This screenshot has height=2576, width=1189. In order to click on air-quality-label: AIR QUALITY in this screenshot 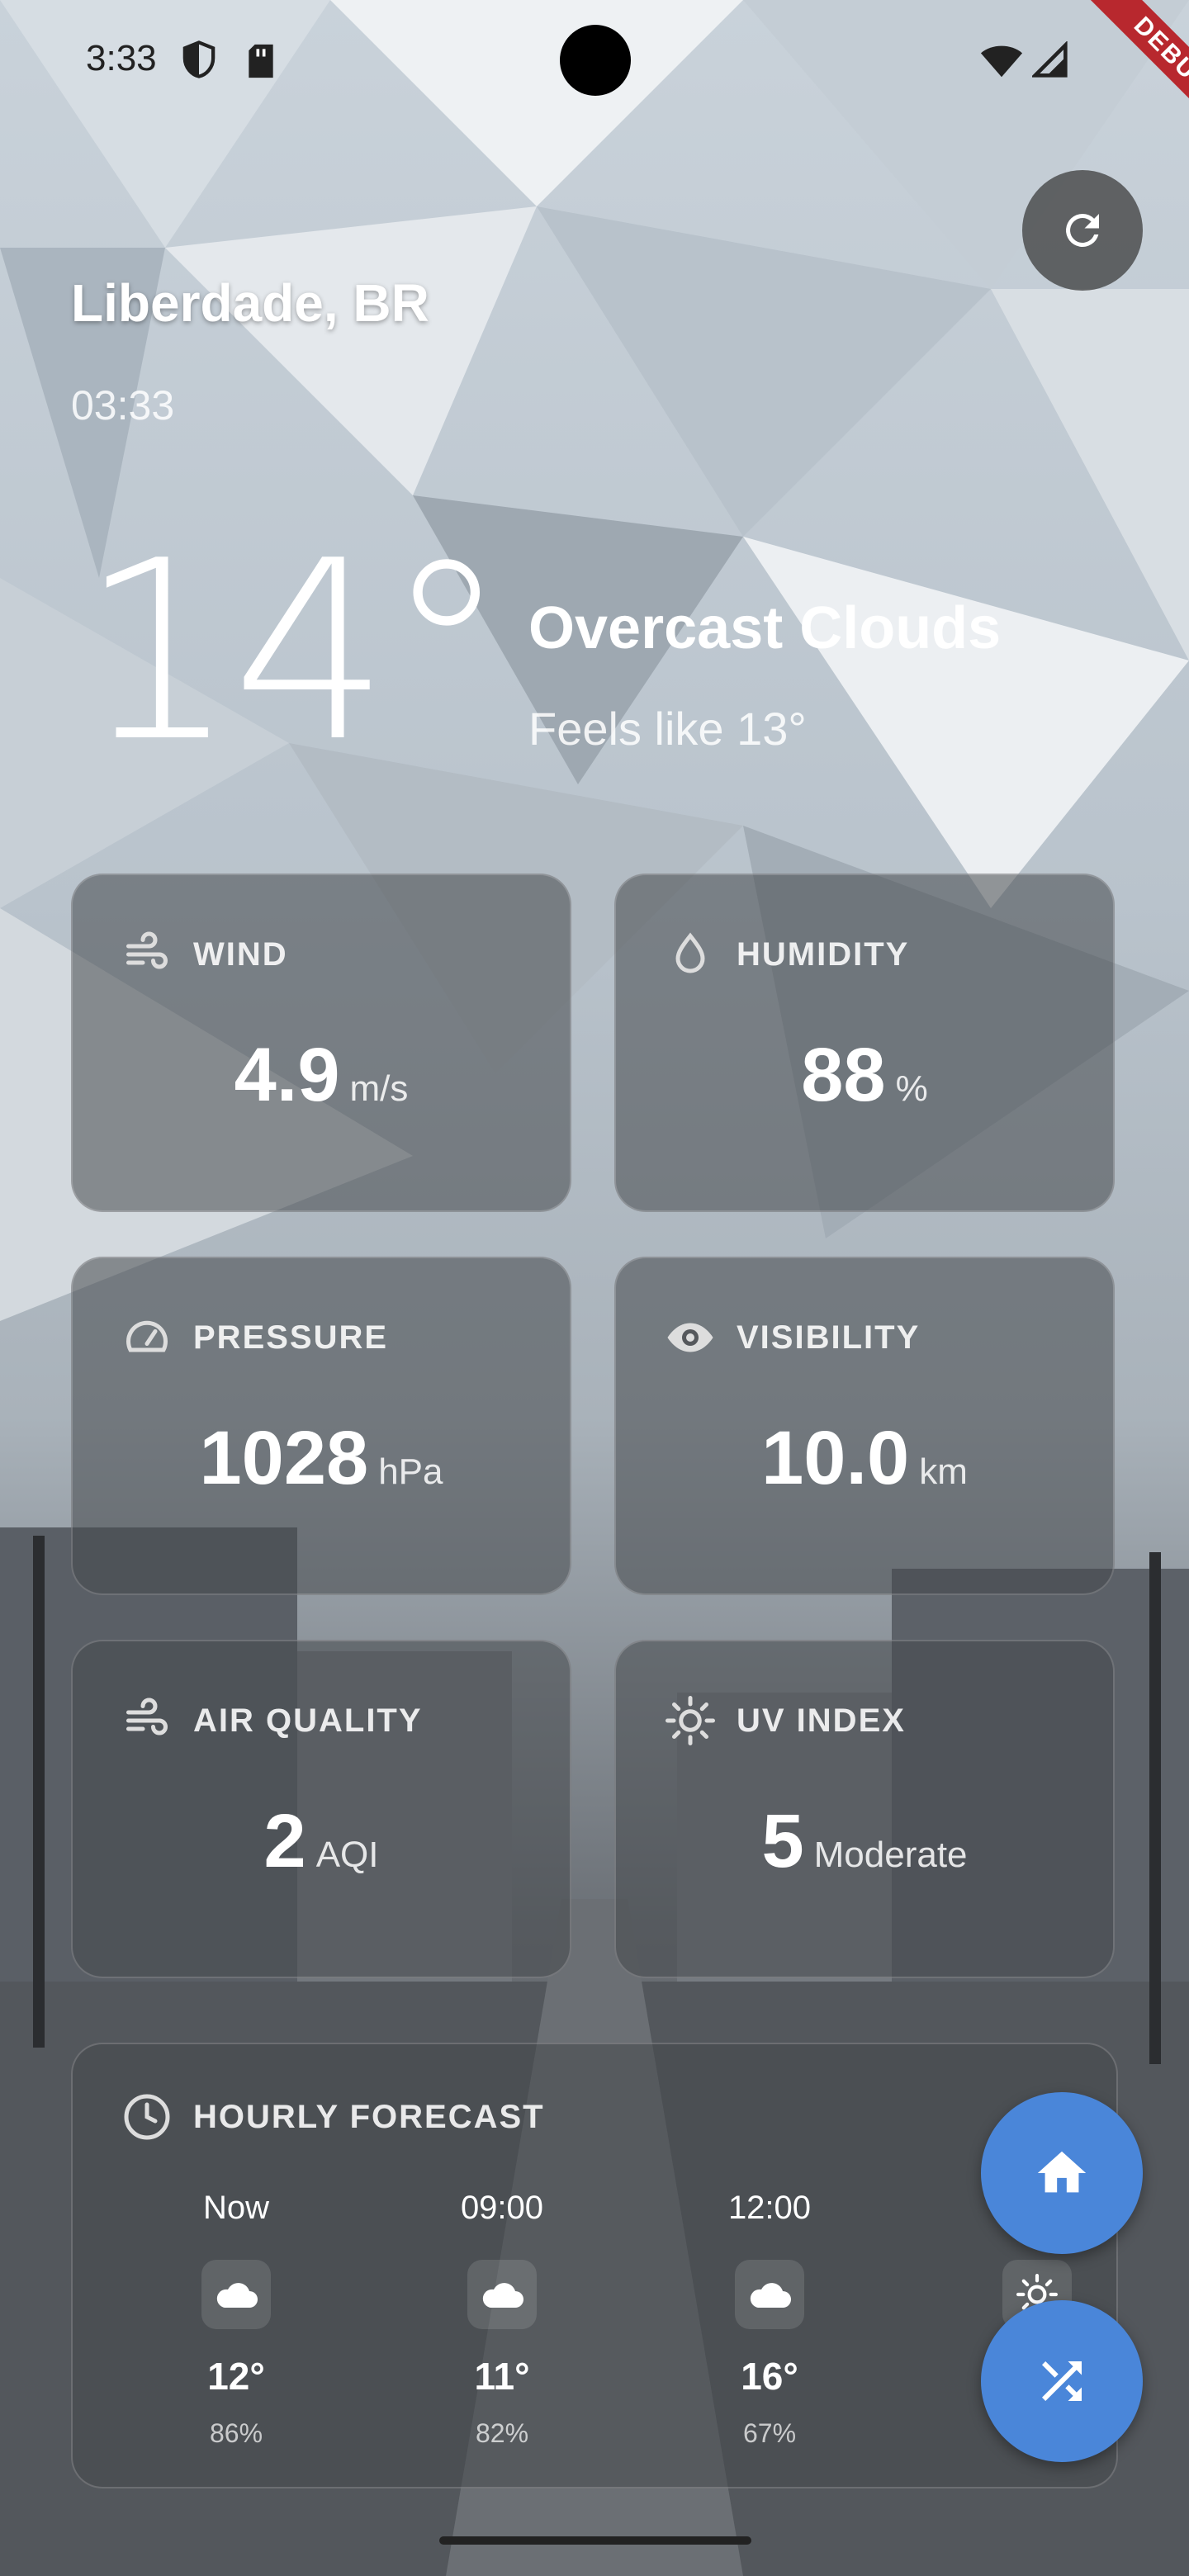, I will do `click(308, 1720)`.